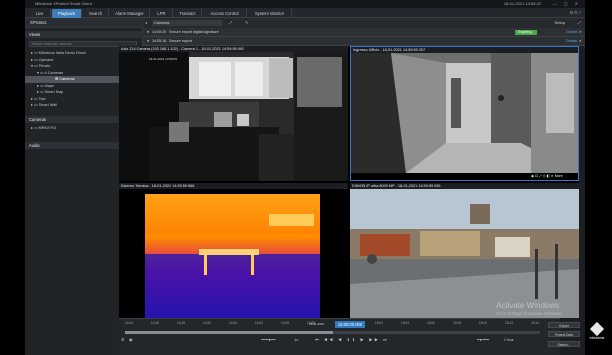 The width and height of the screenshot is (612, 355). Describe the element at coordinates (522, 3) in the screenshot. I see `window-datetime: 18-01-2021 14:55:22` at that location.